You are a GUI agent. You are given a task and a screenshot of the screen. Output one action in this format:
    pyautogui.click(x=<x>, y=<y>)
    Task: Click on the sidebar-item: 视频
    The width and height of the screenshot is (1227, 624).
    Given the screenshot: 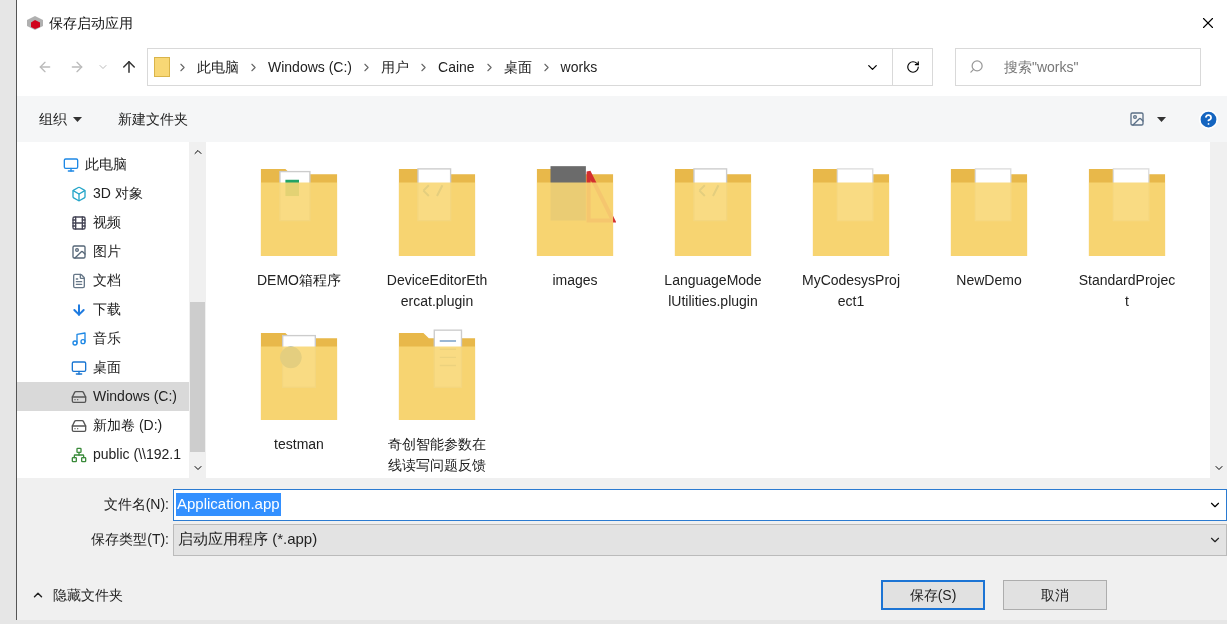 What is the action you would take?
    pyautogui.click(x=103, y=222)
    